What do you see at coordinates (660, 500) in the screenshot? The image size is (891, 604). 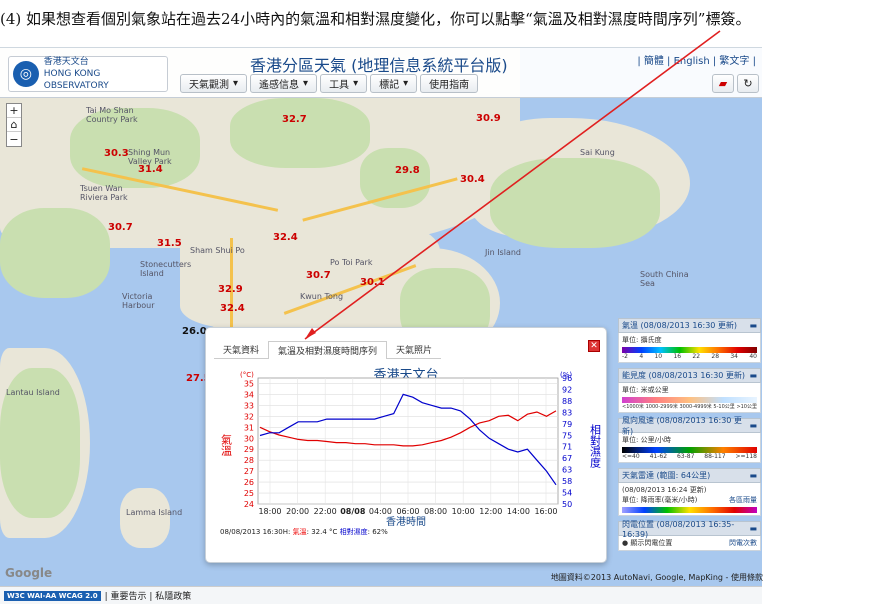 I see `legend-unit: 單位: 降雨率(毫米/小時)` at bounding box center [660, 500].